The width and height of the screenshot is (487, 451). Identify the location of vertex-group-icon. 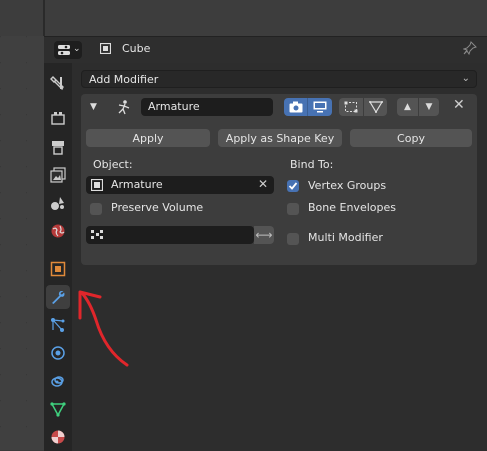
(97, 234).